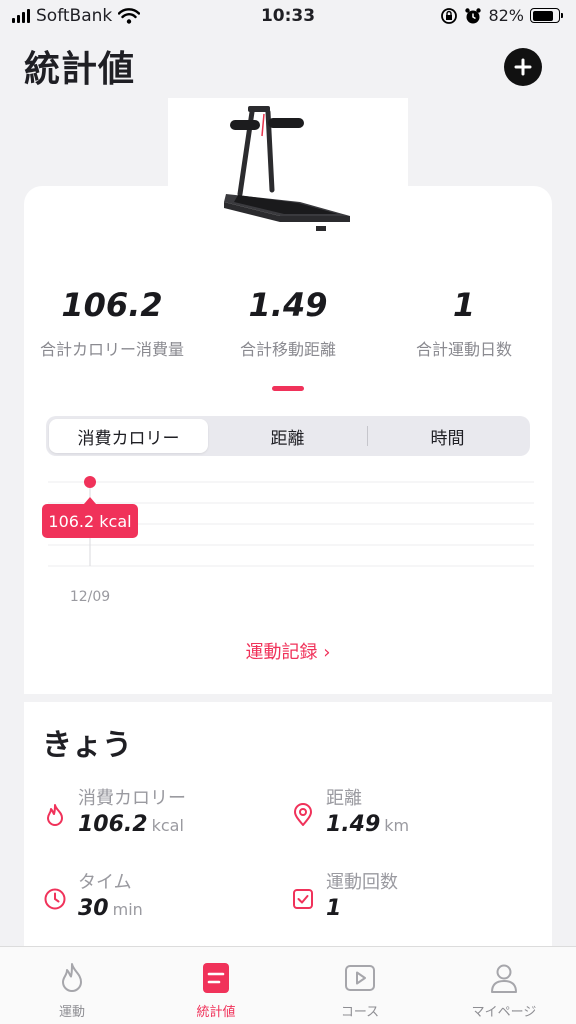 The width and height of the screenshot is (576, 1024). Describe the element at coordinates (127, 909) in the screenshot. I see `today-time-unit: min` at that location.